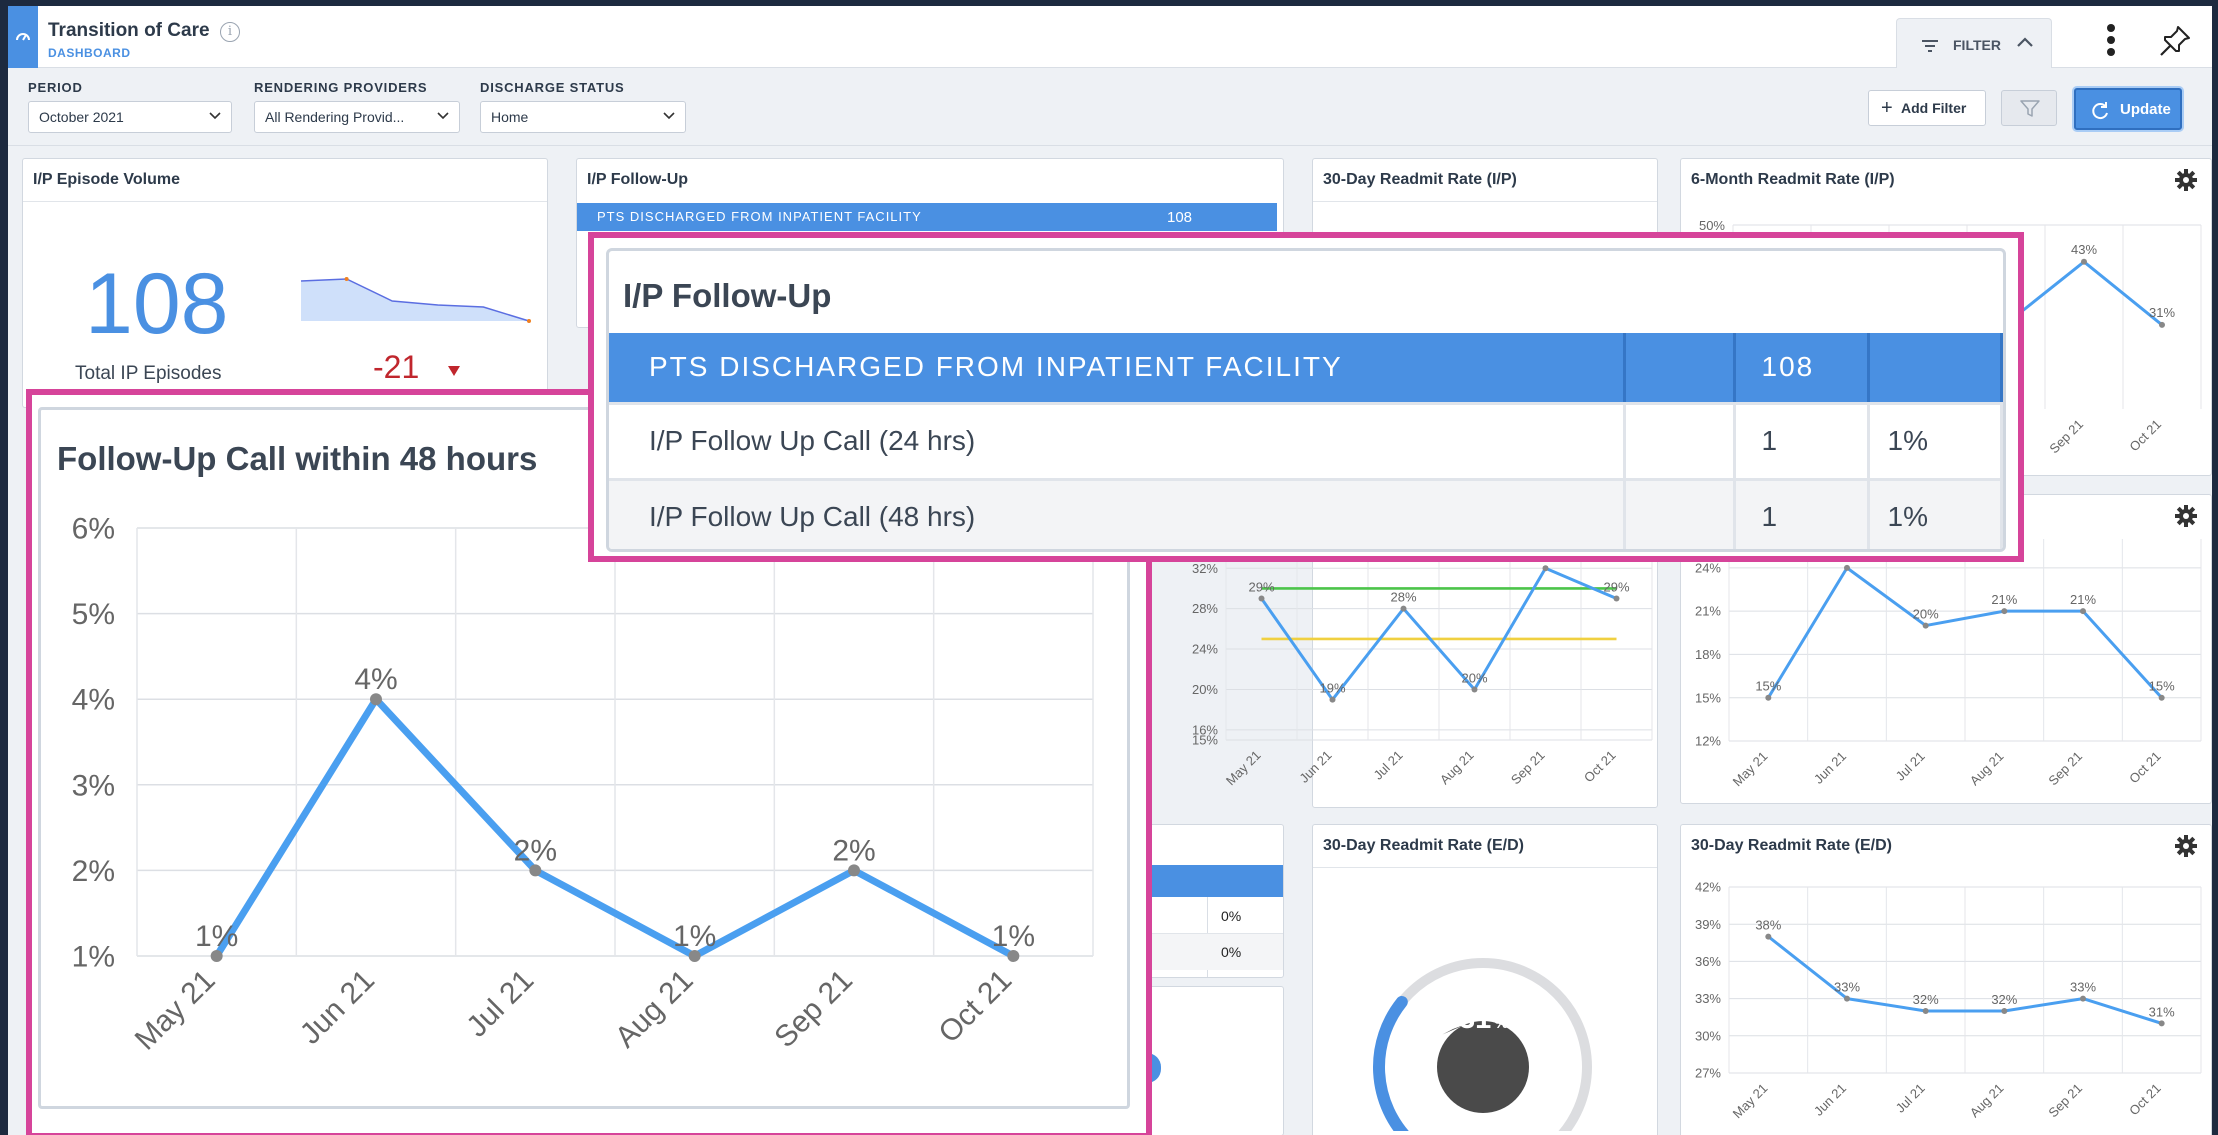 This screenshot has height=1135, width=2218. What do you see at coordinates (1205, 729) in the screenshot?
I see `y-tick-label: 16%` at bounding box center [1205, 729].